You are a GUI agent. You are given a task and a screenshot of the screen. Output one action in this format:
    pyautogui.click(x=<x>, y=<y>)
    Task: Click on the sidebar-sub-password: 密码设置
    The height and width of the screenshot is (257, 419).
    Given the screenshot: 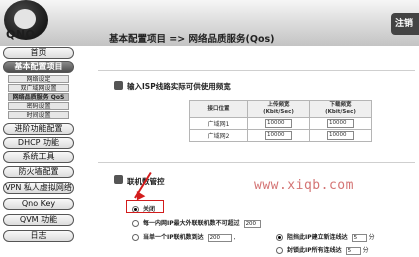 What is the action you would take?
    pyautogui.click(x=38, y=106)
    